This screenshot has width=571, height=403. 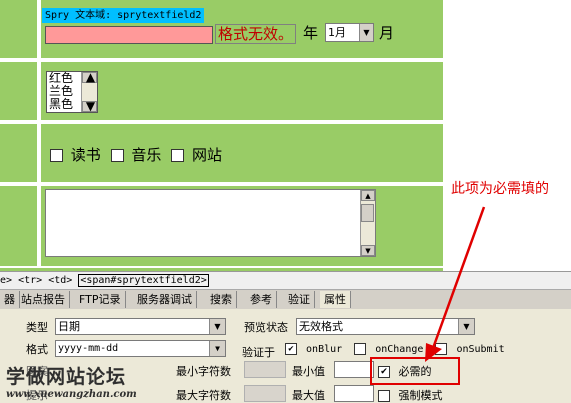 What do you see at coordinates (458, 279) in the screenshot?
I see `annotation-arrow-line` at bounding box center [458, 279].